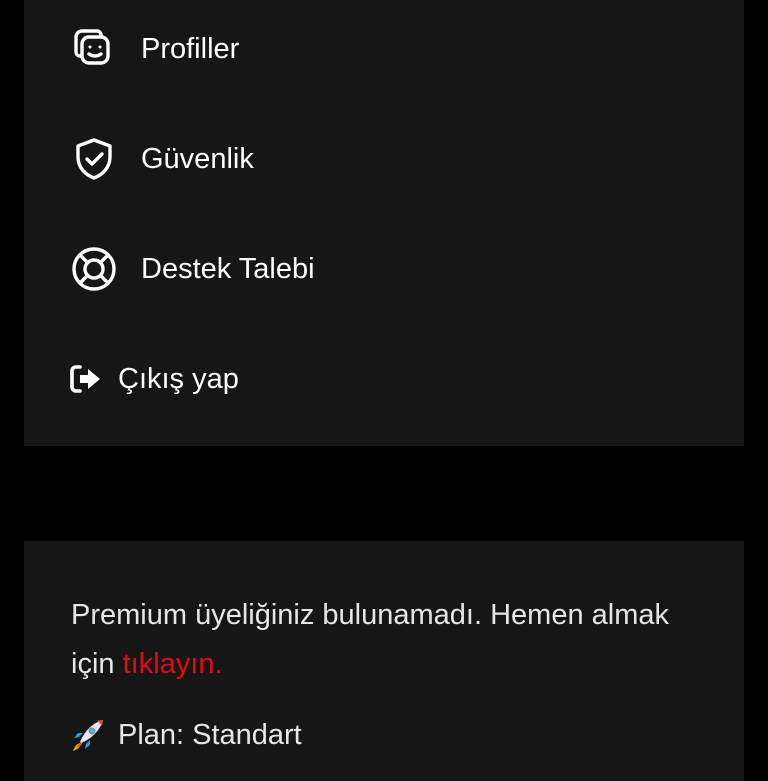  What do you see at coordinates (173, 664) in the screenshot?
I see `premium-link: tıklayın.` at bounding box center [173, 664].